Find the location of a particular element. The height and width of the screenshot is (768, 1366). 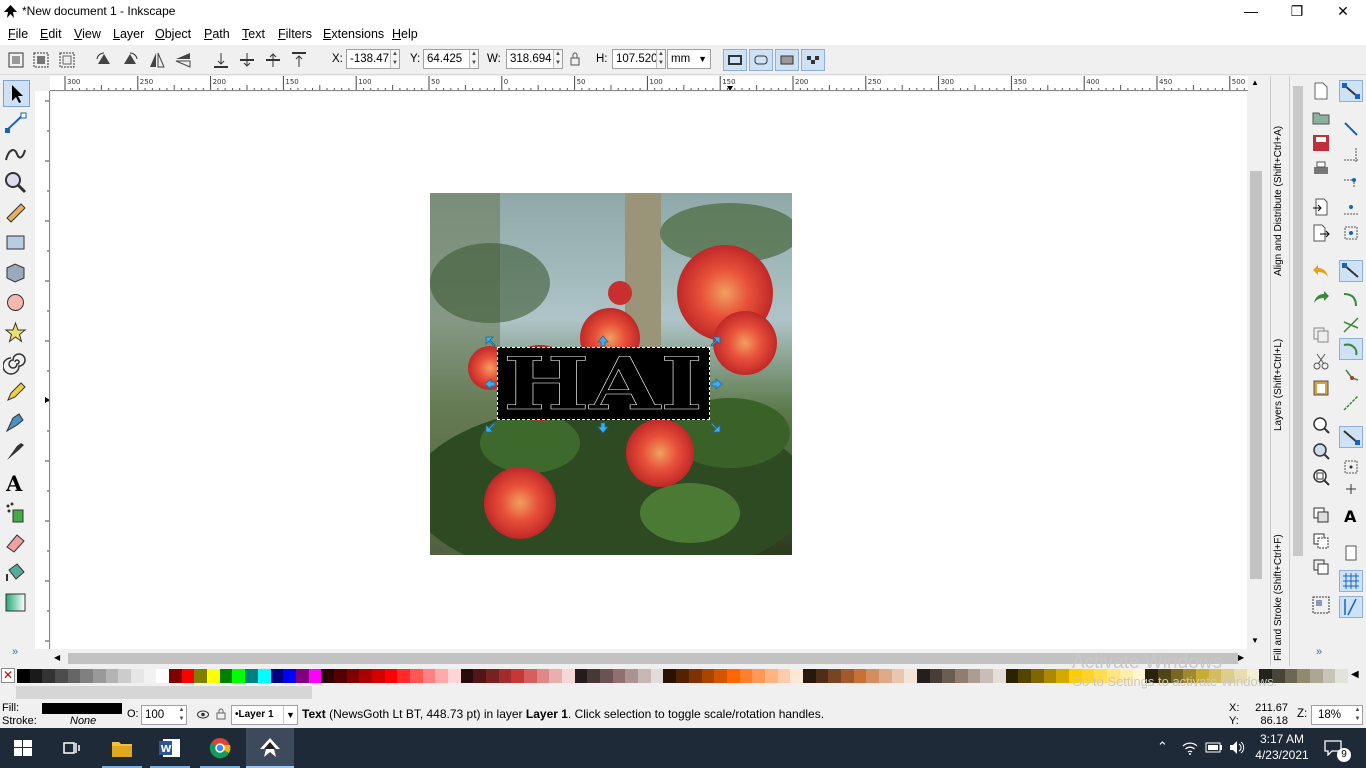

group-icon is located at coordinates (1321, 605).